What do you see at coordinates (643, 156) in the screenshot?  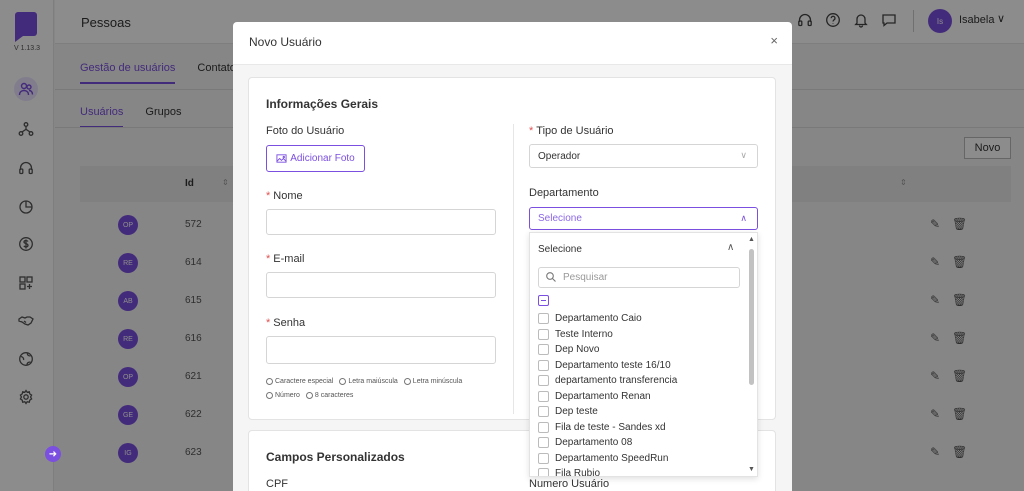 I see `user-type-select: Operador ∨` at bounding box center [643, 156].